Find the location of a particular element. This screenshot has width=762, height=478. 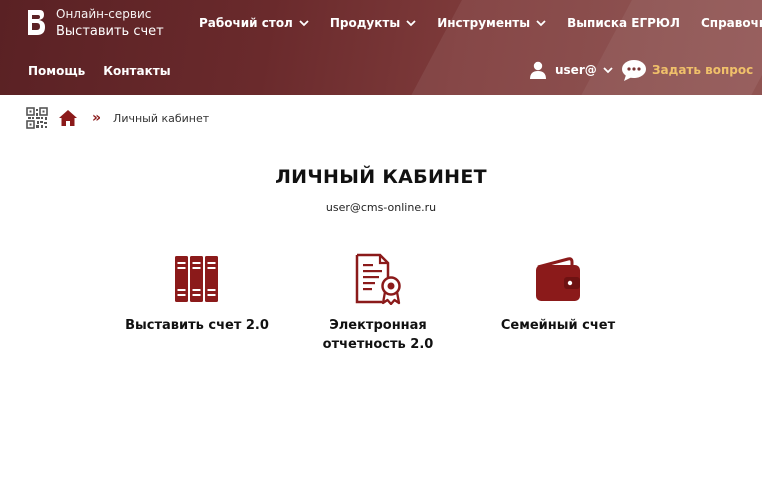

nav-label: Справочники is located at coordinates (731, 23).